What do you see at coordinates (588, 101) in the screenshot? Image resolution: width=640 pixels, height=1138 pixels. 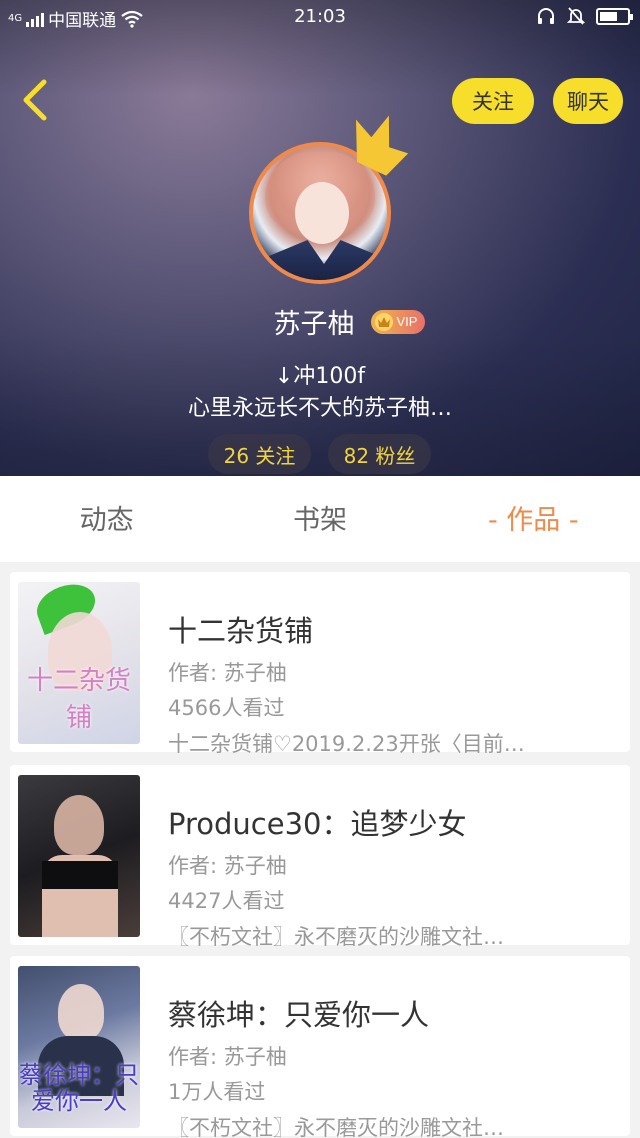 I see `chat-button: 聊天` at bounding box center [588, 101].